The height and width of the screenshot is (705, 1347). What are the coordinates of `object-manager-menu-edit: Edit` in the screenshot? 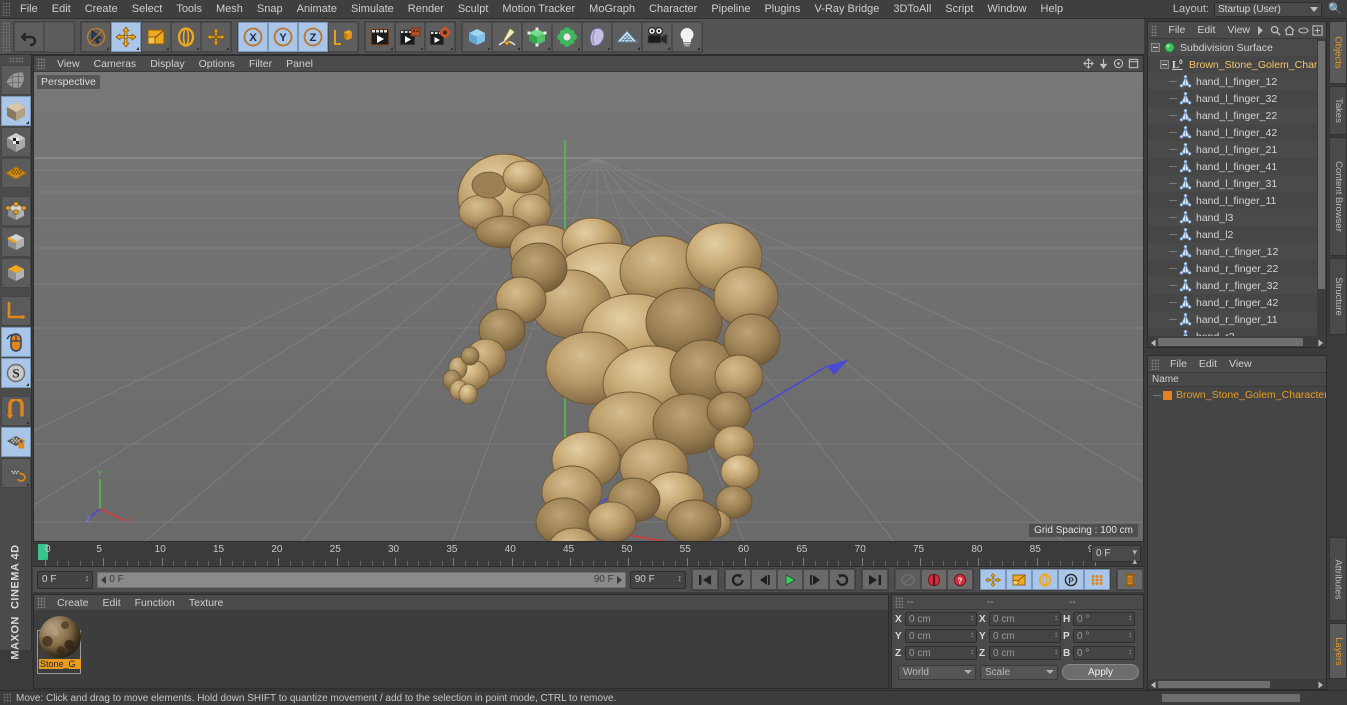 It's located at (1206, 30).